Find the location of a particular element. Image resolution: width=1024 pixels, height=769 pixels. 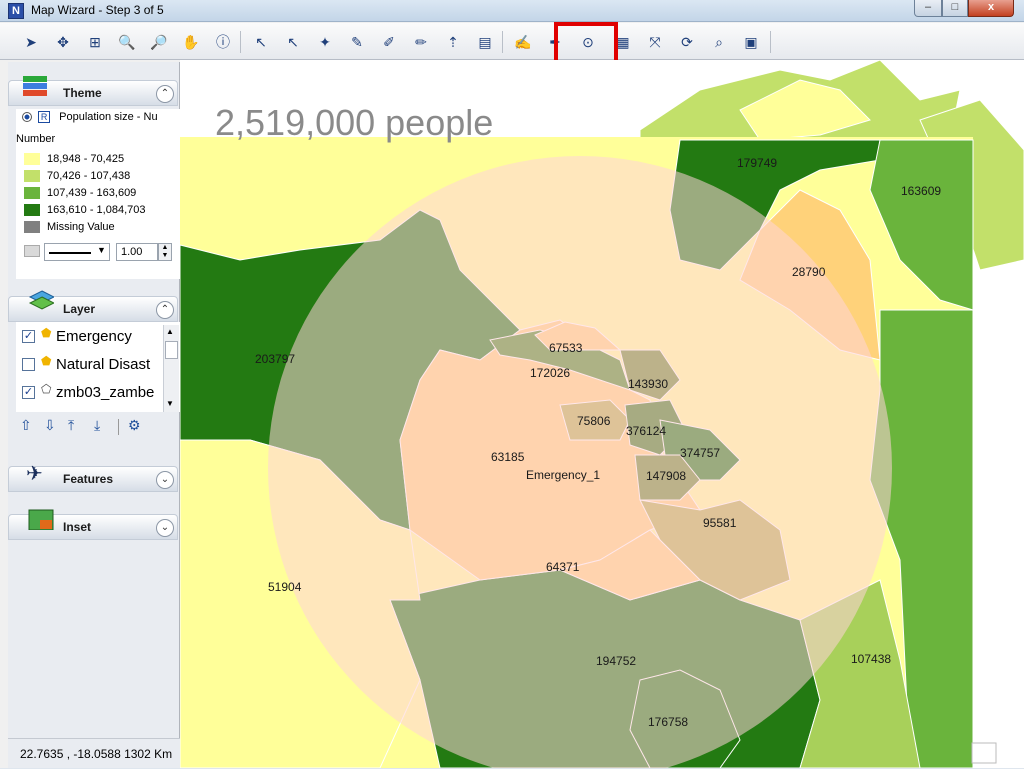

select-point-icon: ✦ is located at coordinates (325, 42).